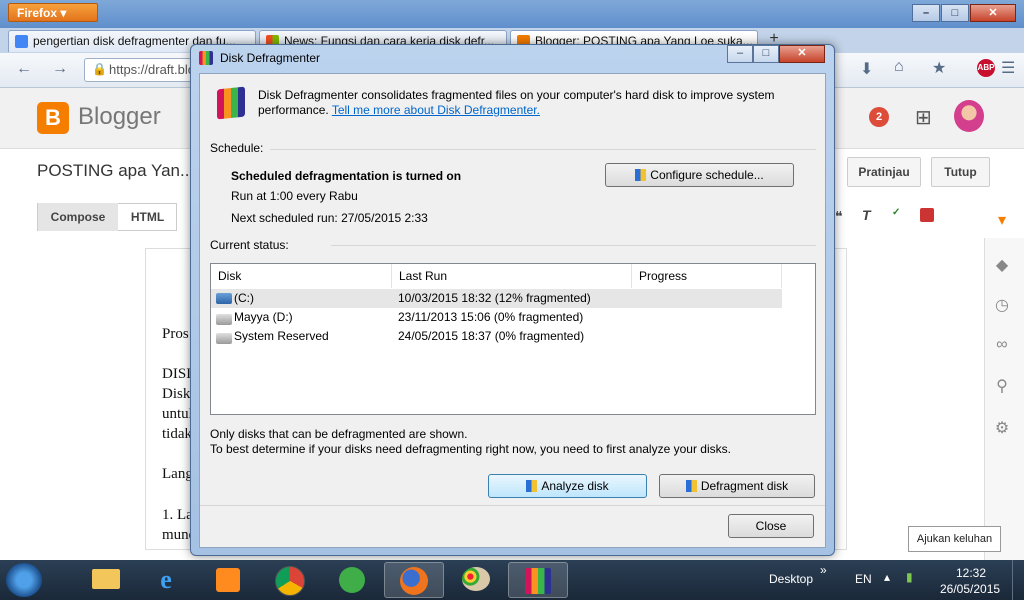 Image resolution: width=1024 pixels, height=600 pixels. I want to click on spellcheck-icon: ✓, so click(896, 212).